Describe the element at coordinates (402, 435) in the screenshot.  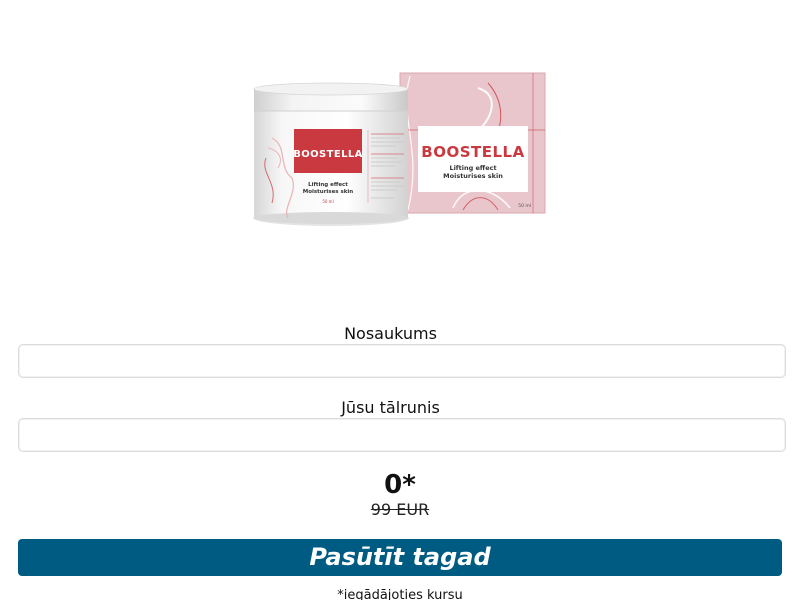
I see `phone-input` at that location.